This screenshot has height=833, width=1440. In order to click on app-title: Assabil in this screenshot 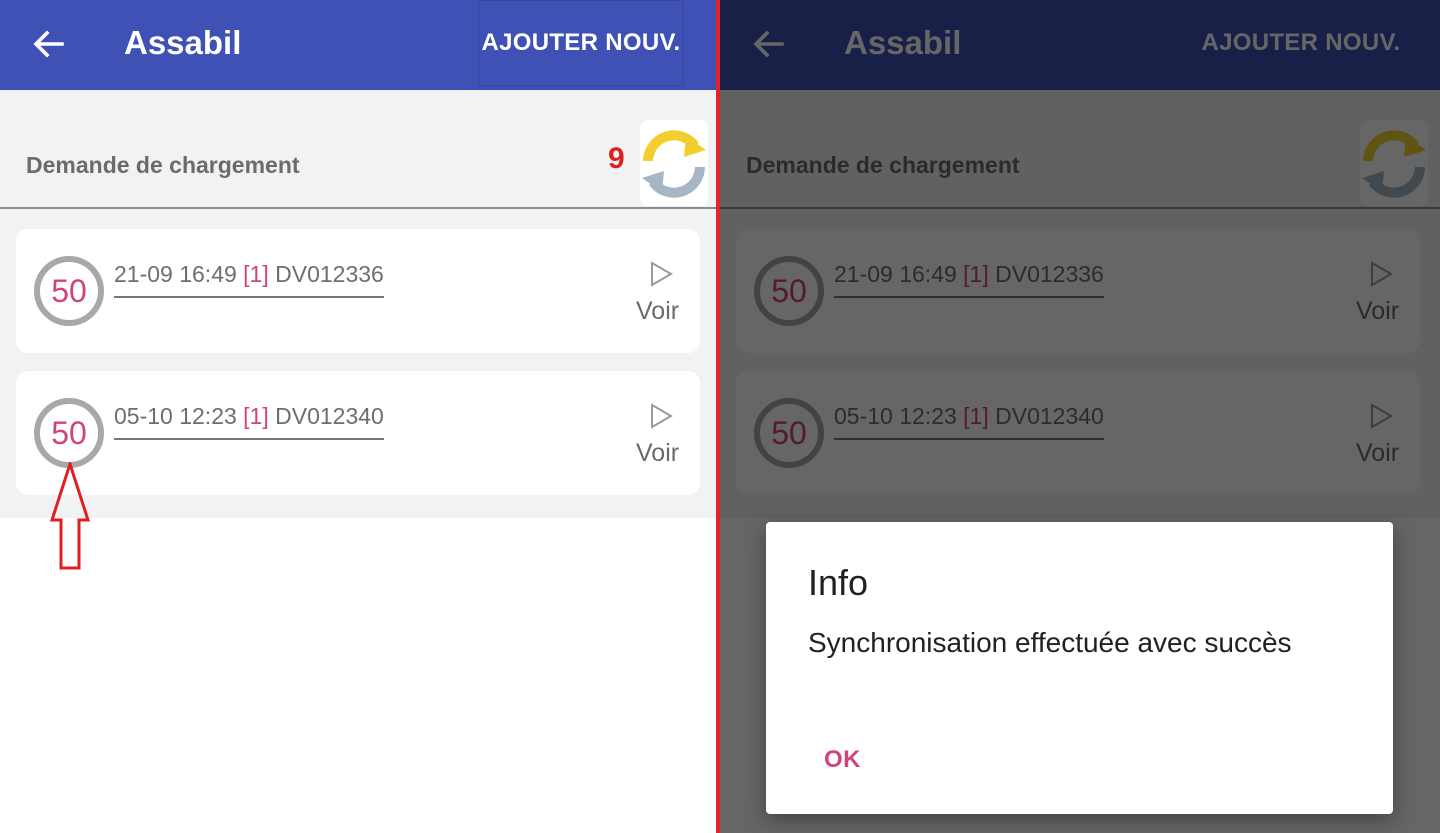, I will do `click(183, 42)`.